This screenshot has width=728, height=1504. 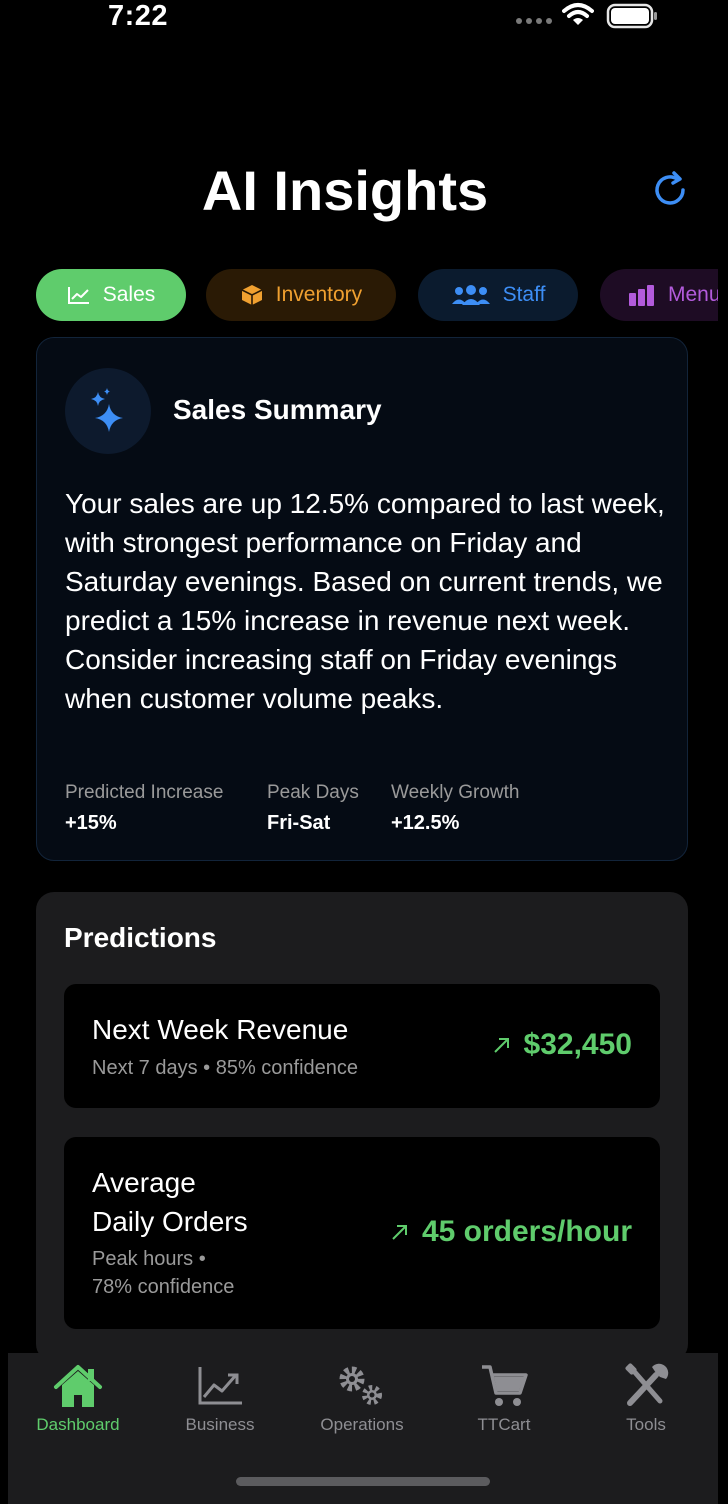 What do you see at coordinates (163, 1287) in the screenshot?
I see `prediction-meta-line: 78% confidence` at bounding box center [163, 1287].